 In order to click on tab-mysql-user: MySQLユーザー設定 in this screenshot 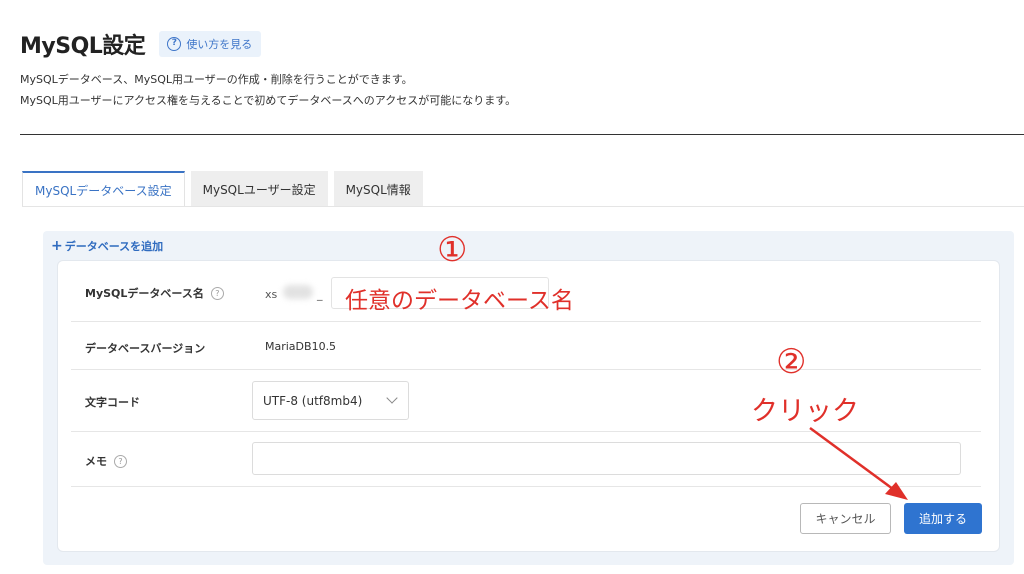, I will do `click(259, 189)`.